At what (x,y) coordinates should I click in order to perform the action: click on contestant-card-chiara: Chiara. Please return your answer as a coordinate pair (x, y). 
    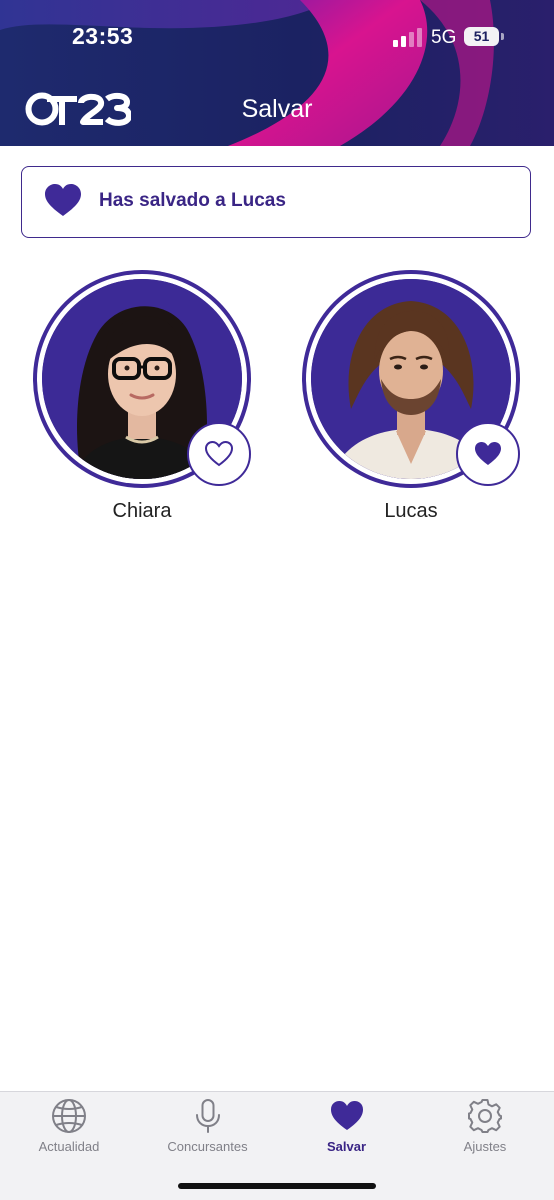
    Looking at the image, I should click on (143, 400).